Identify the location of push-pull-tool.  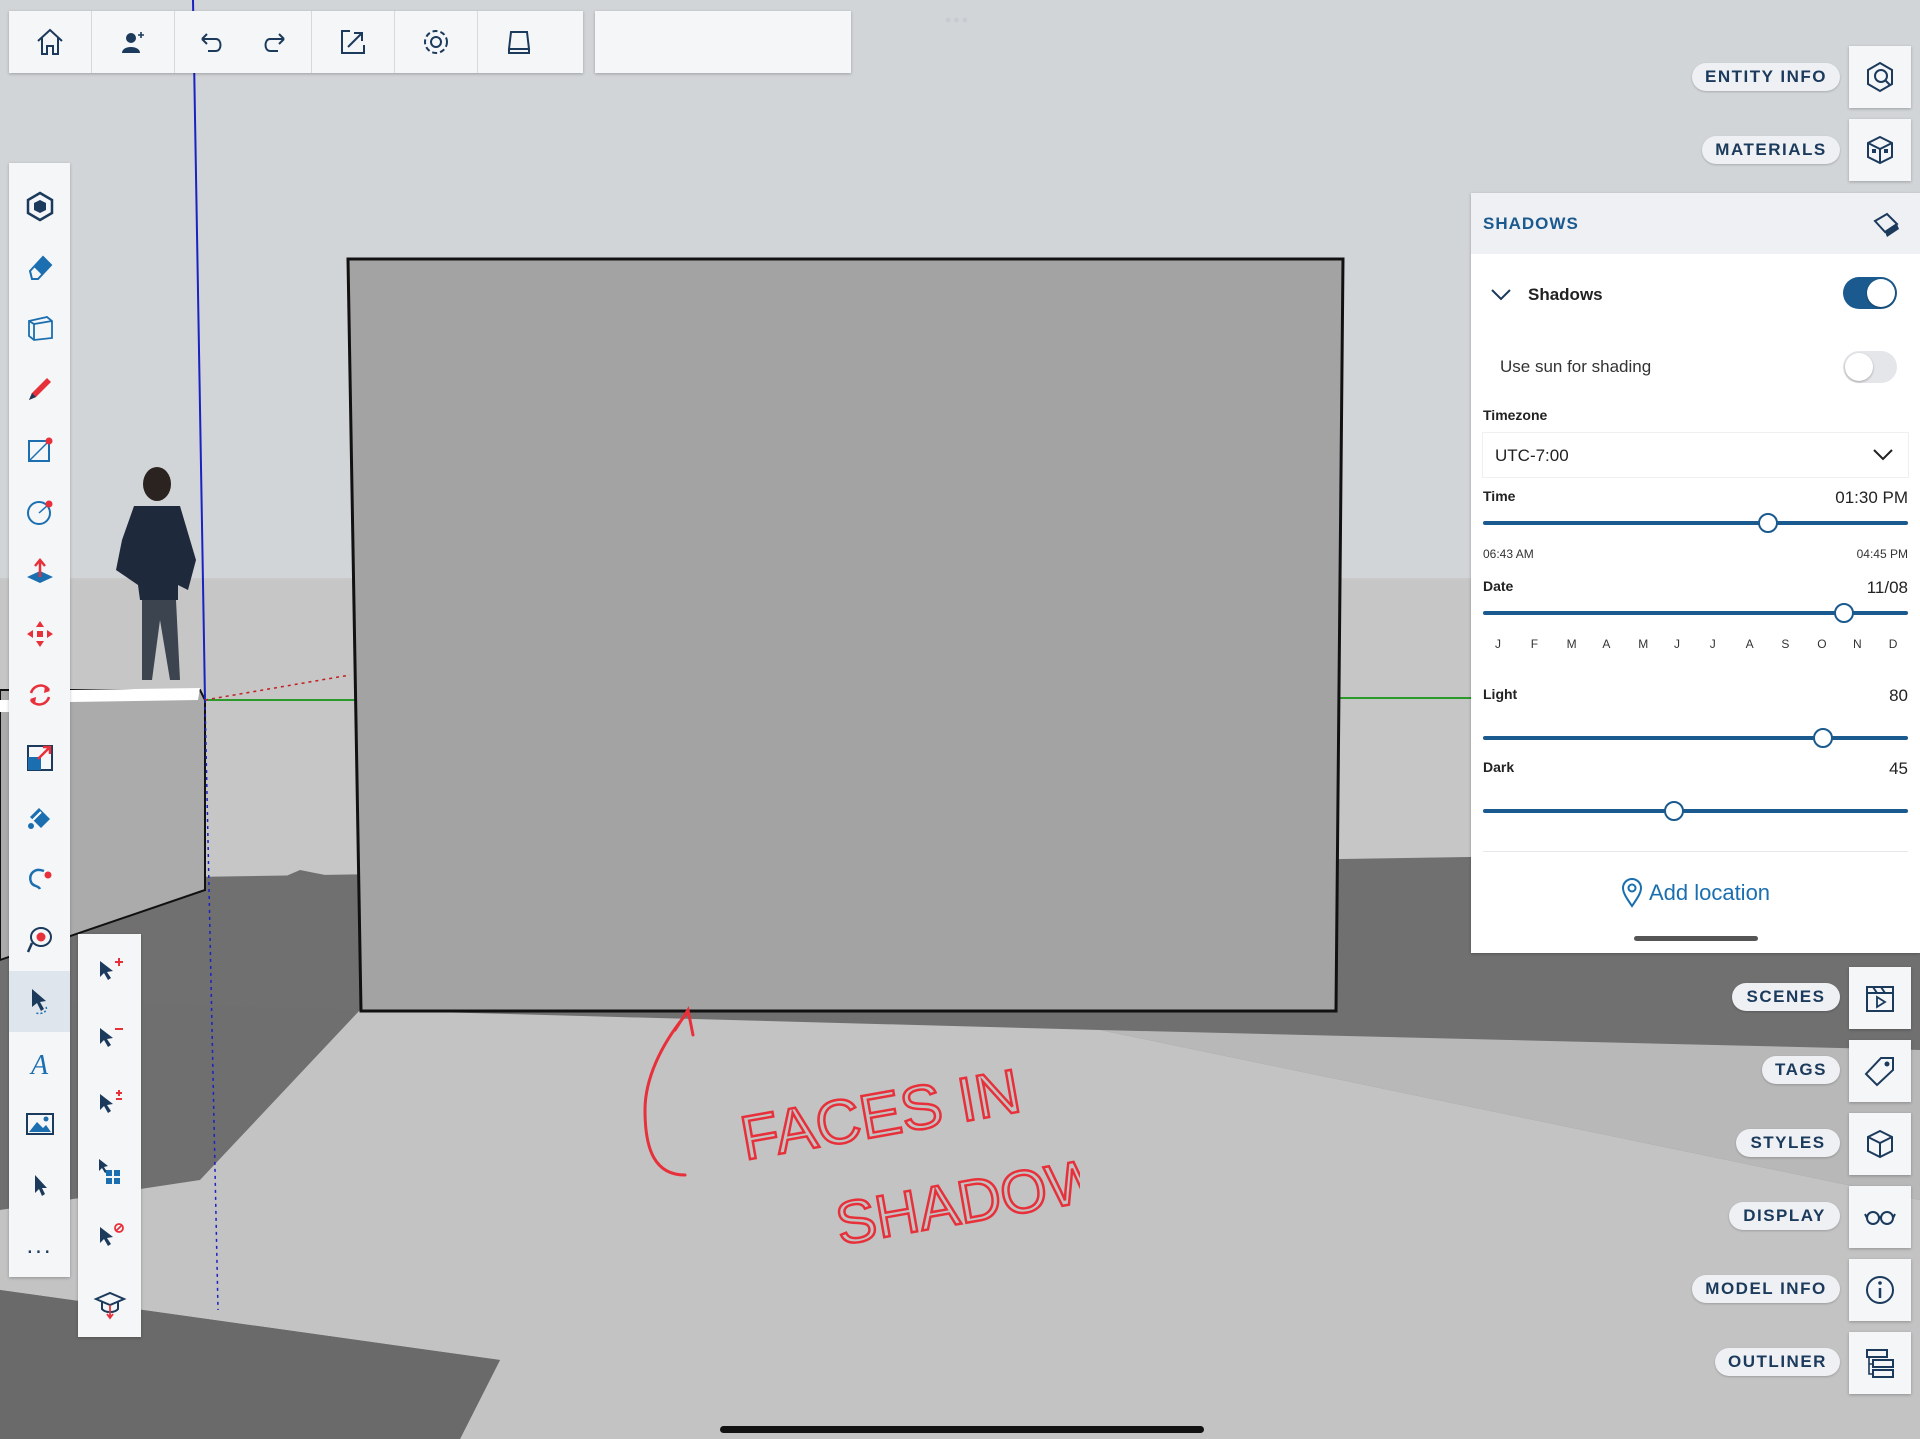
(39, 572).